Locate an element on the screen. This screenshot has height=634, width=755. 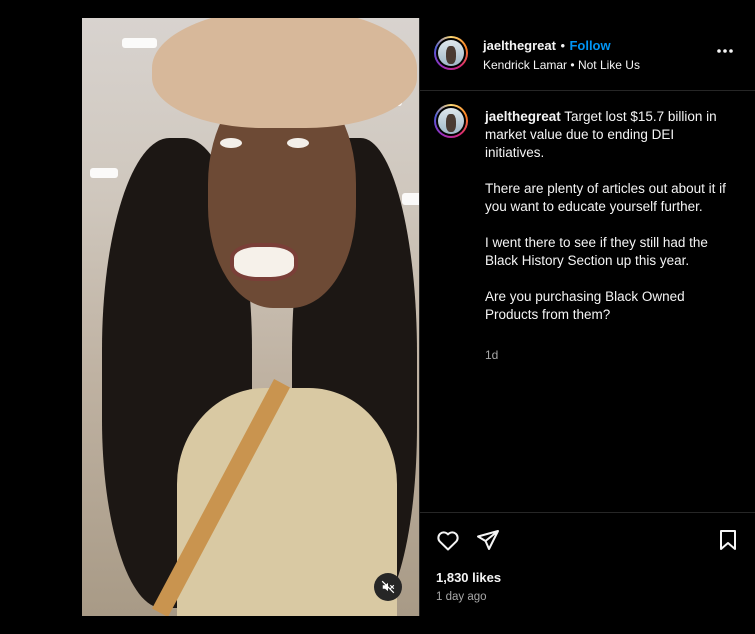
video-subject-mouth is located at coordinates (264, 262).